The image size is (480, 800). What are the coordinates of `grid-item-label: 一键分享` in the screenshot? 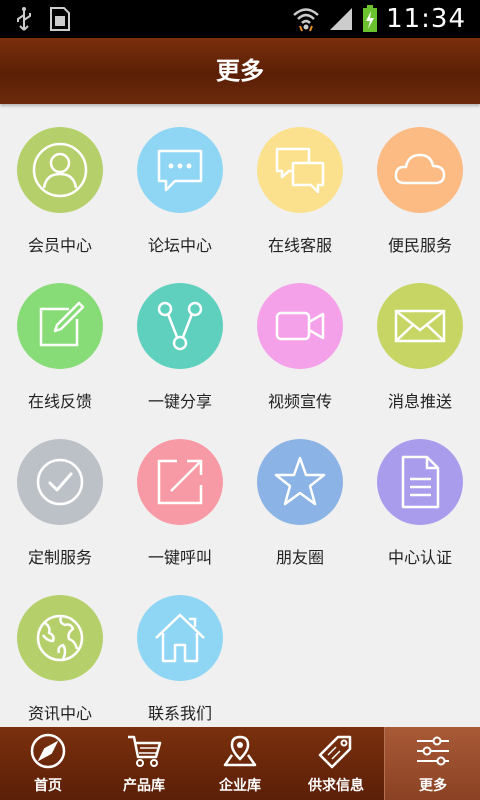 It's located at (179, 401).